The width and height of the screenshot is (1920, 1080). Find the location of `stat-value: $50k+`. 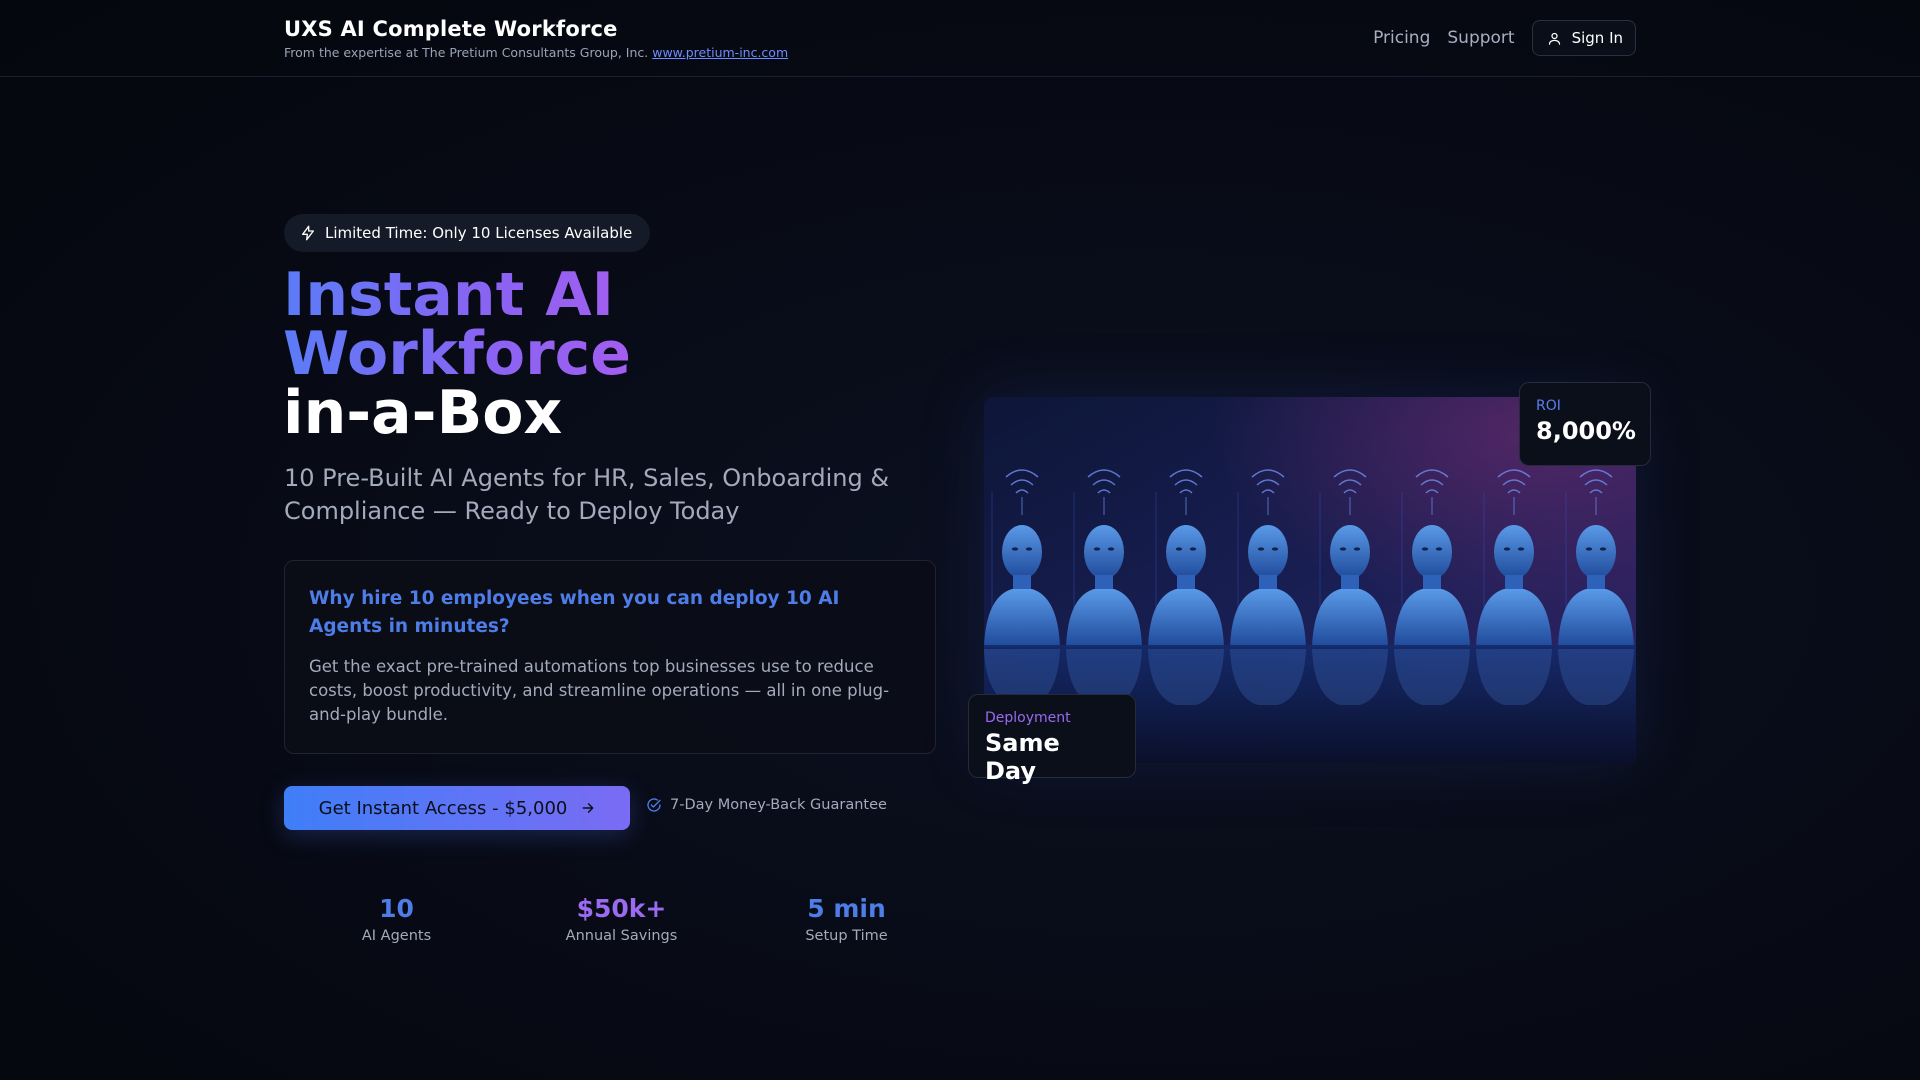

stat-value: $50k+ is located at coordinates (621, 908).